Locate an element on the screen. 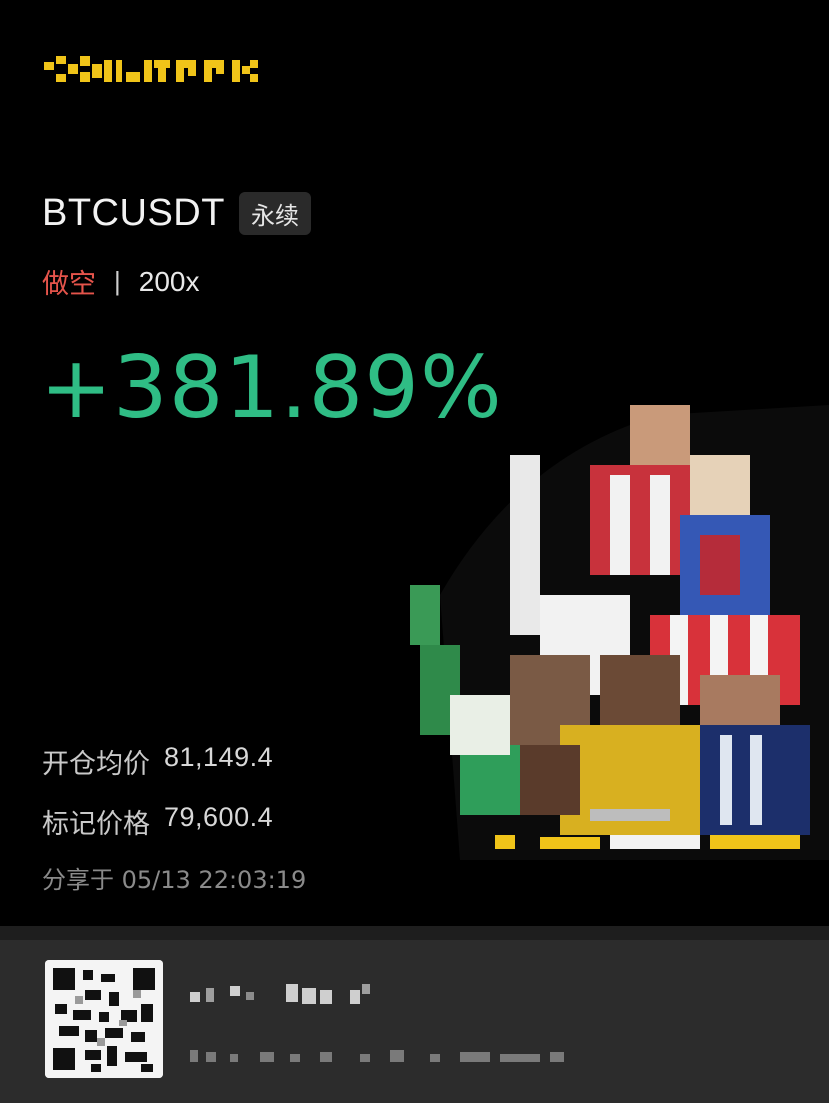 This screenshot has height=1103, width=829. leverage: 200x is located at coordinates (169, 281).